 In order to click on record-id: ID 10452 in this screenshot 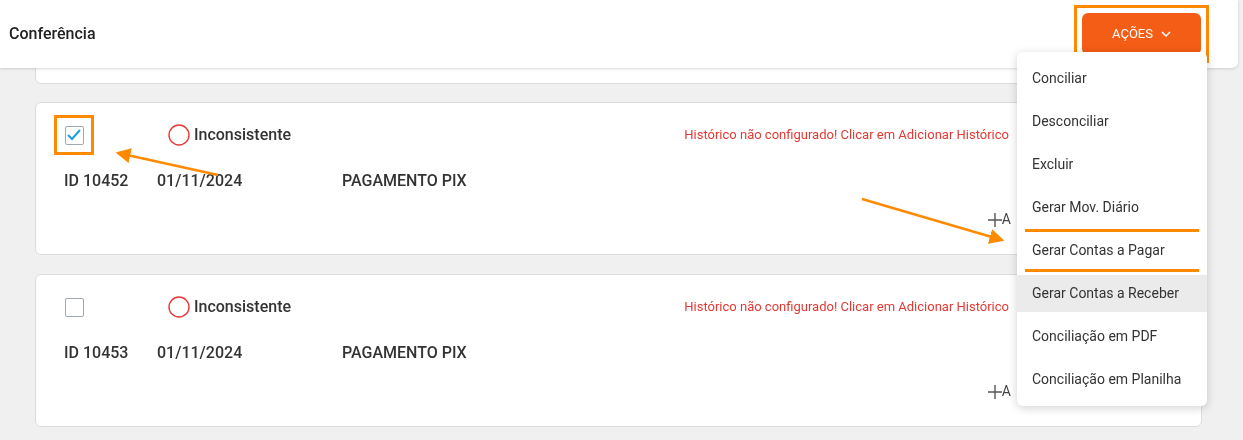, I will do `click(97, 181)`.